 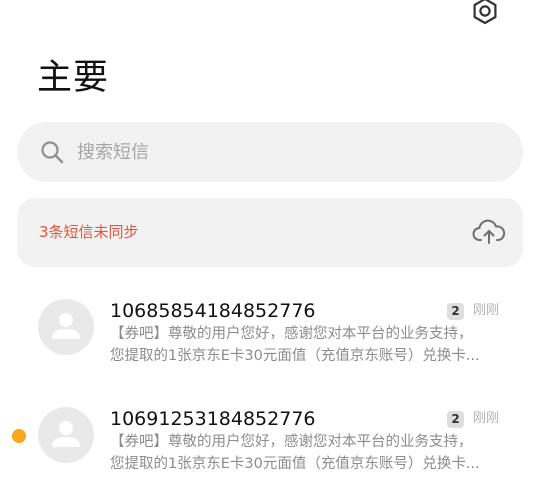 What do you see at coordinates (213, 311) in the screenshot?
I see `sender-number: 10685854184852776` at bounding box center [213, 311].